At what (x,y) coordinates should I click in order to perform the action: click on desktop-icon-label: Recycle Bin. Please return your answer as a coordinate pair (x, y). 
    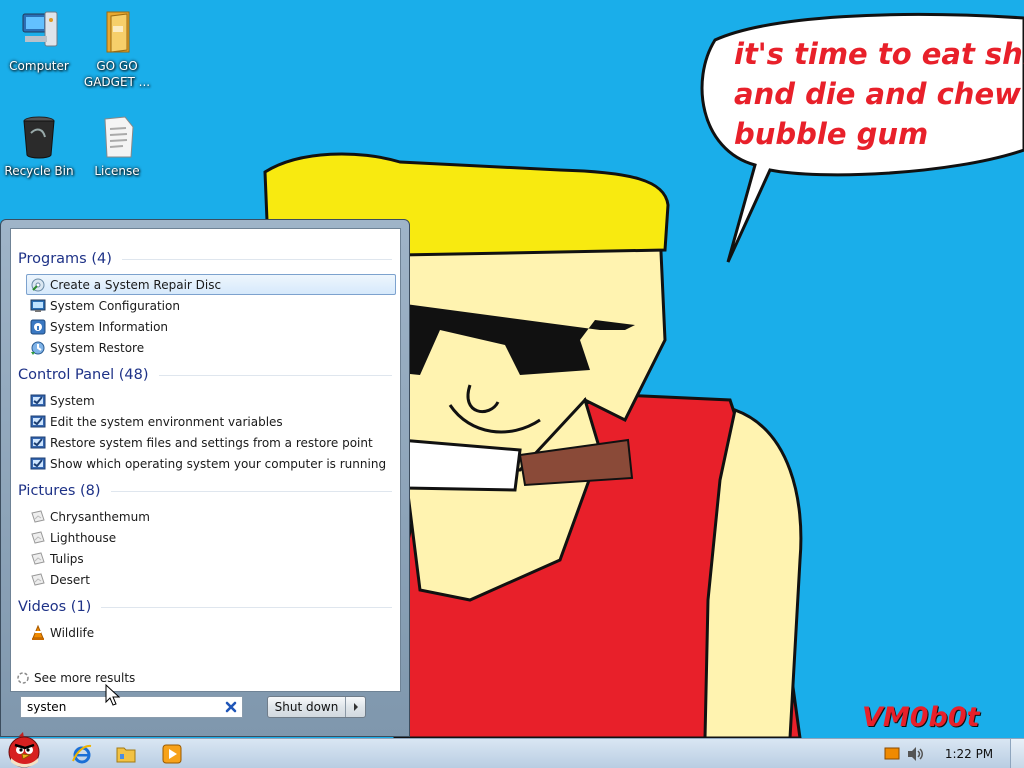
    Looking at the image, I should click on (39, 171).